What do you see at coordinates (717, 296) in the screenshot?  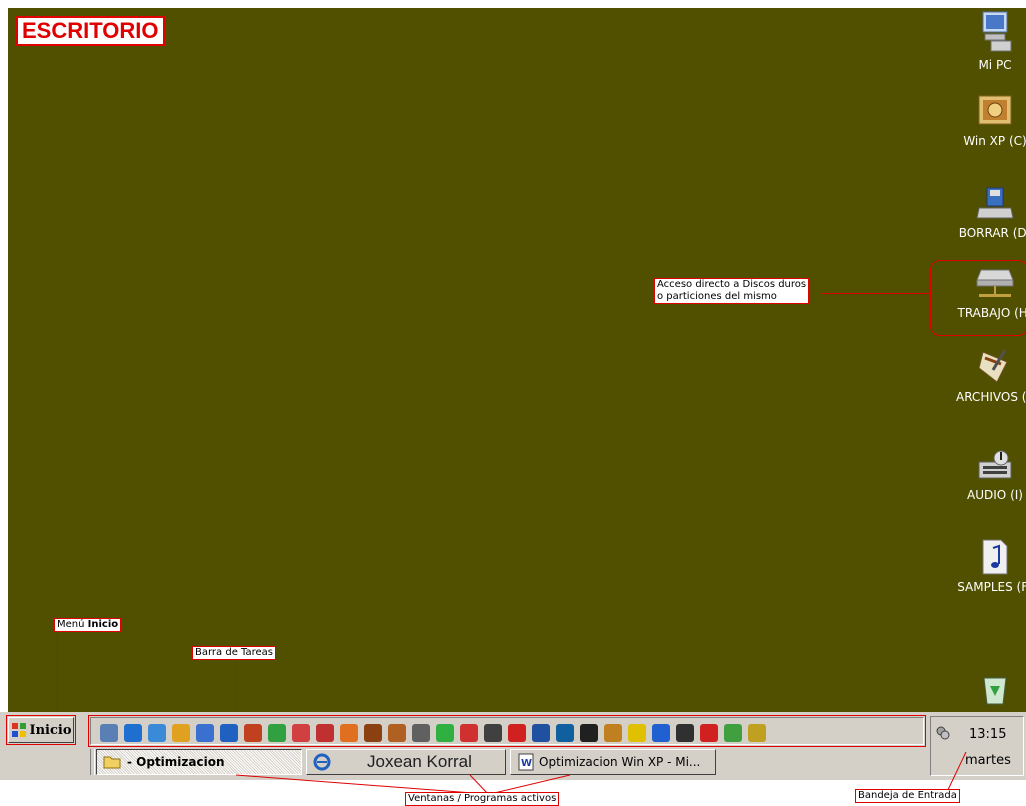 I see `annotation-discos-line2: o particiones del mismo` at bounding box center [717, 296].